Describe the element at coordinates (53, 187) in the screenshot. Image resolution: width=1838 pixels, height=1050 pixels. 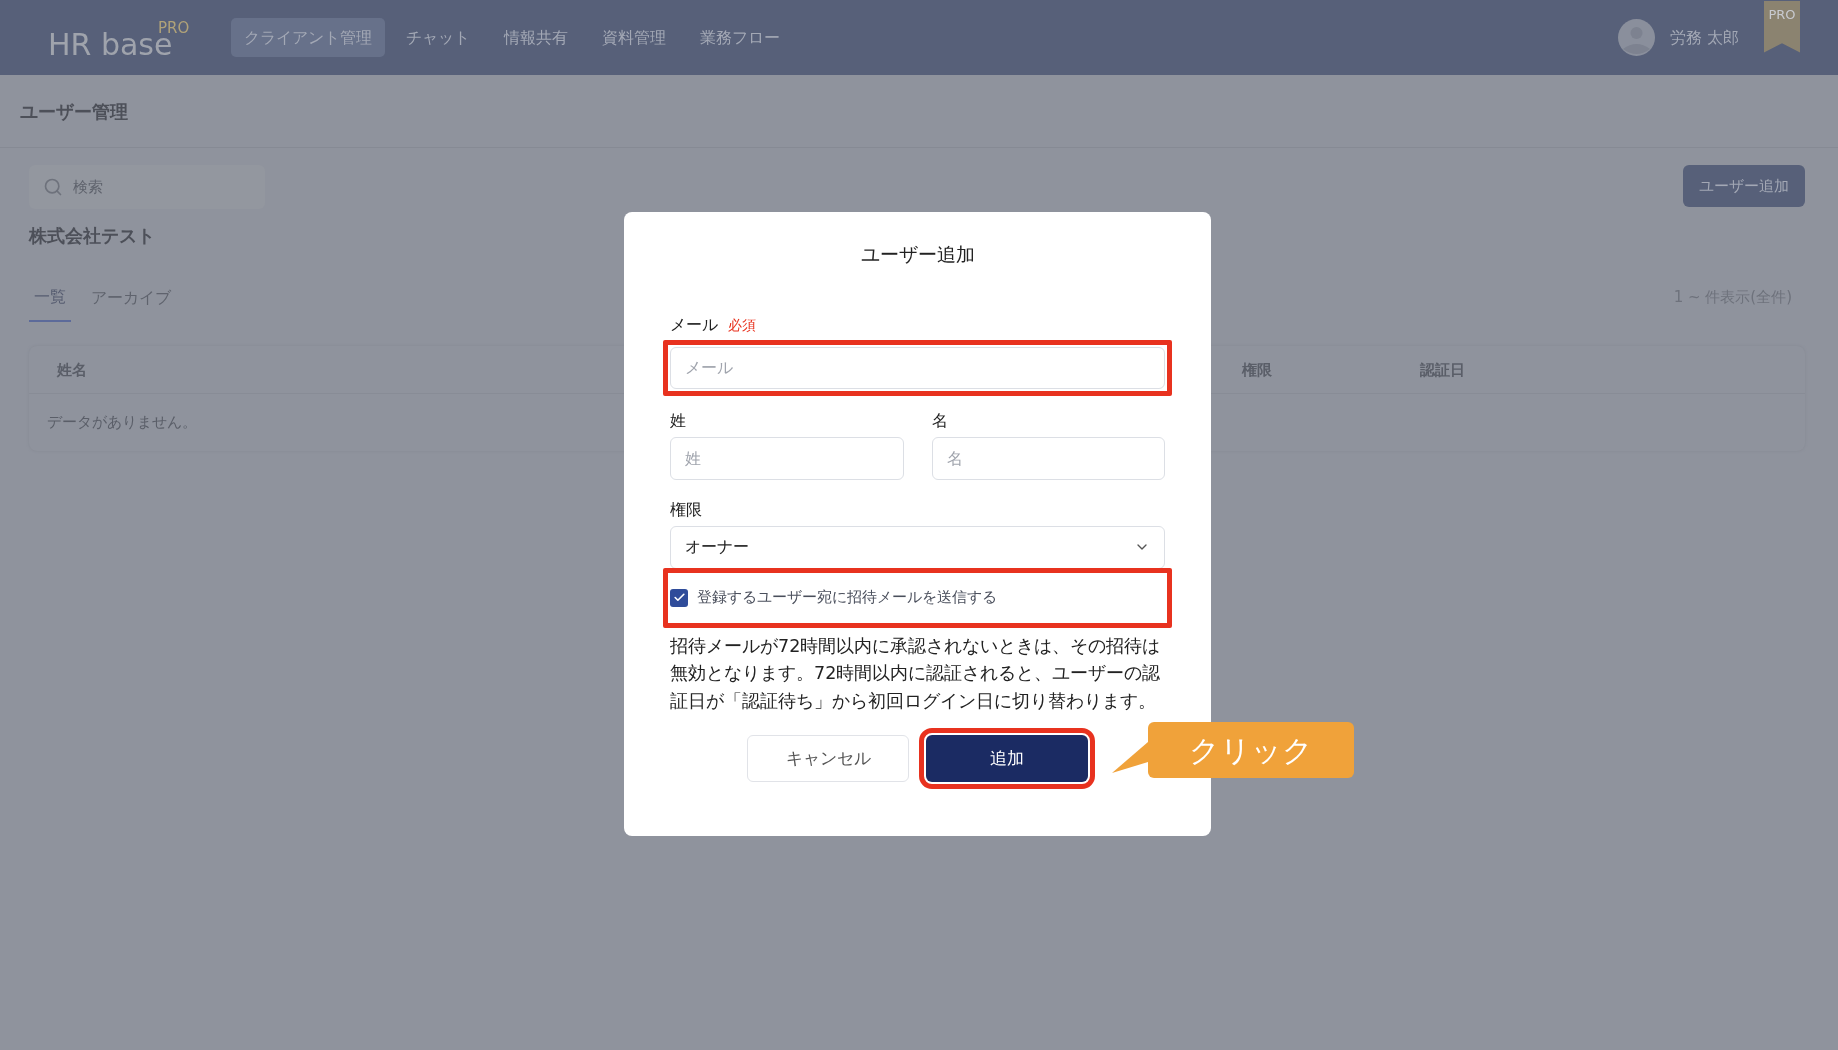
I see `search-icon` at that location.